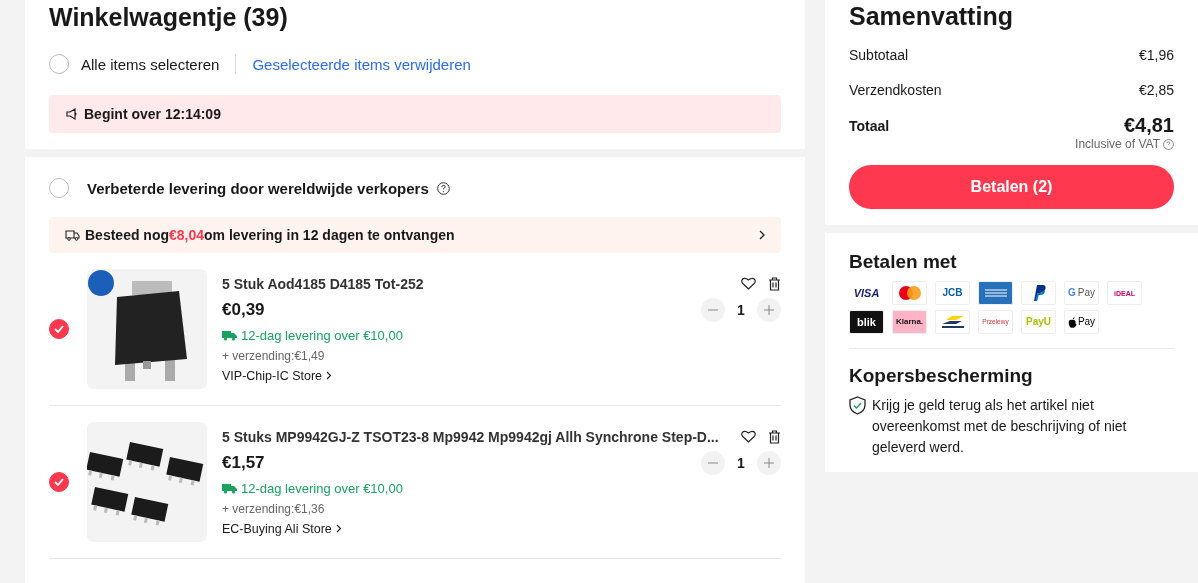 The image size is (1198, 583). I want to click on payment-logo: Klarna., so click(909, 322).